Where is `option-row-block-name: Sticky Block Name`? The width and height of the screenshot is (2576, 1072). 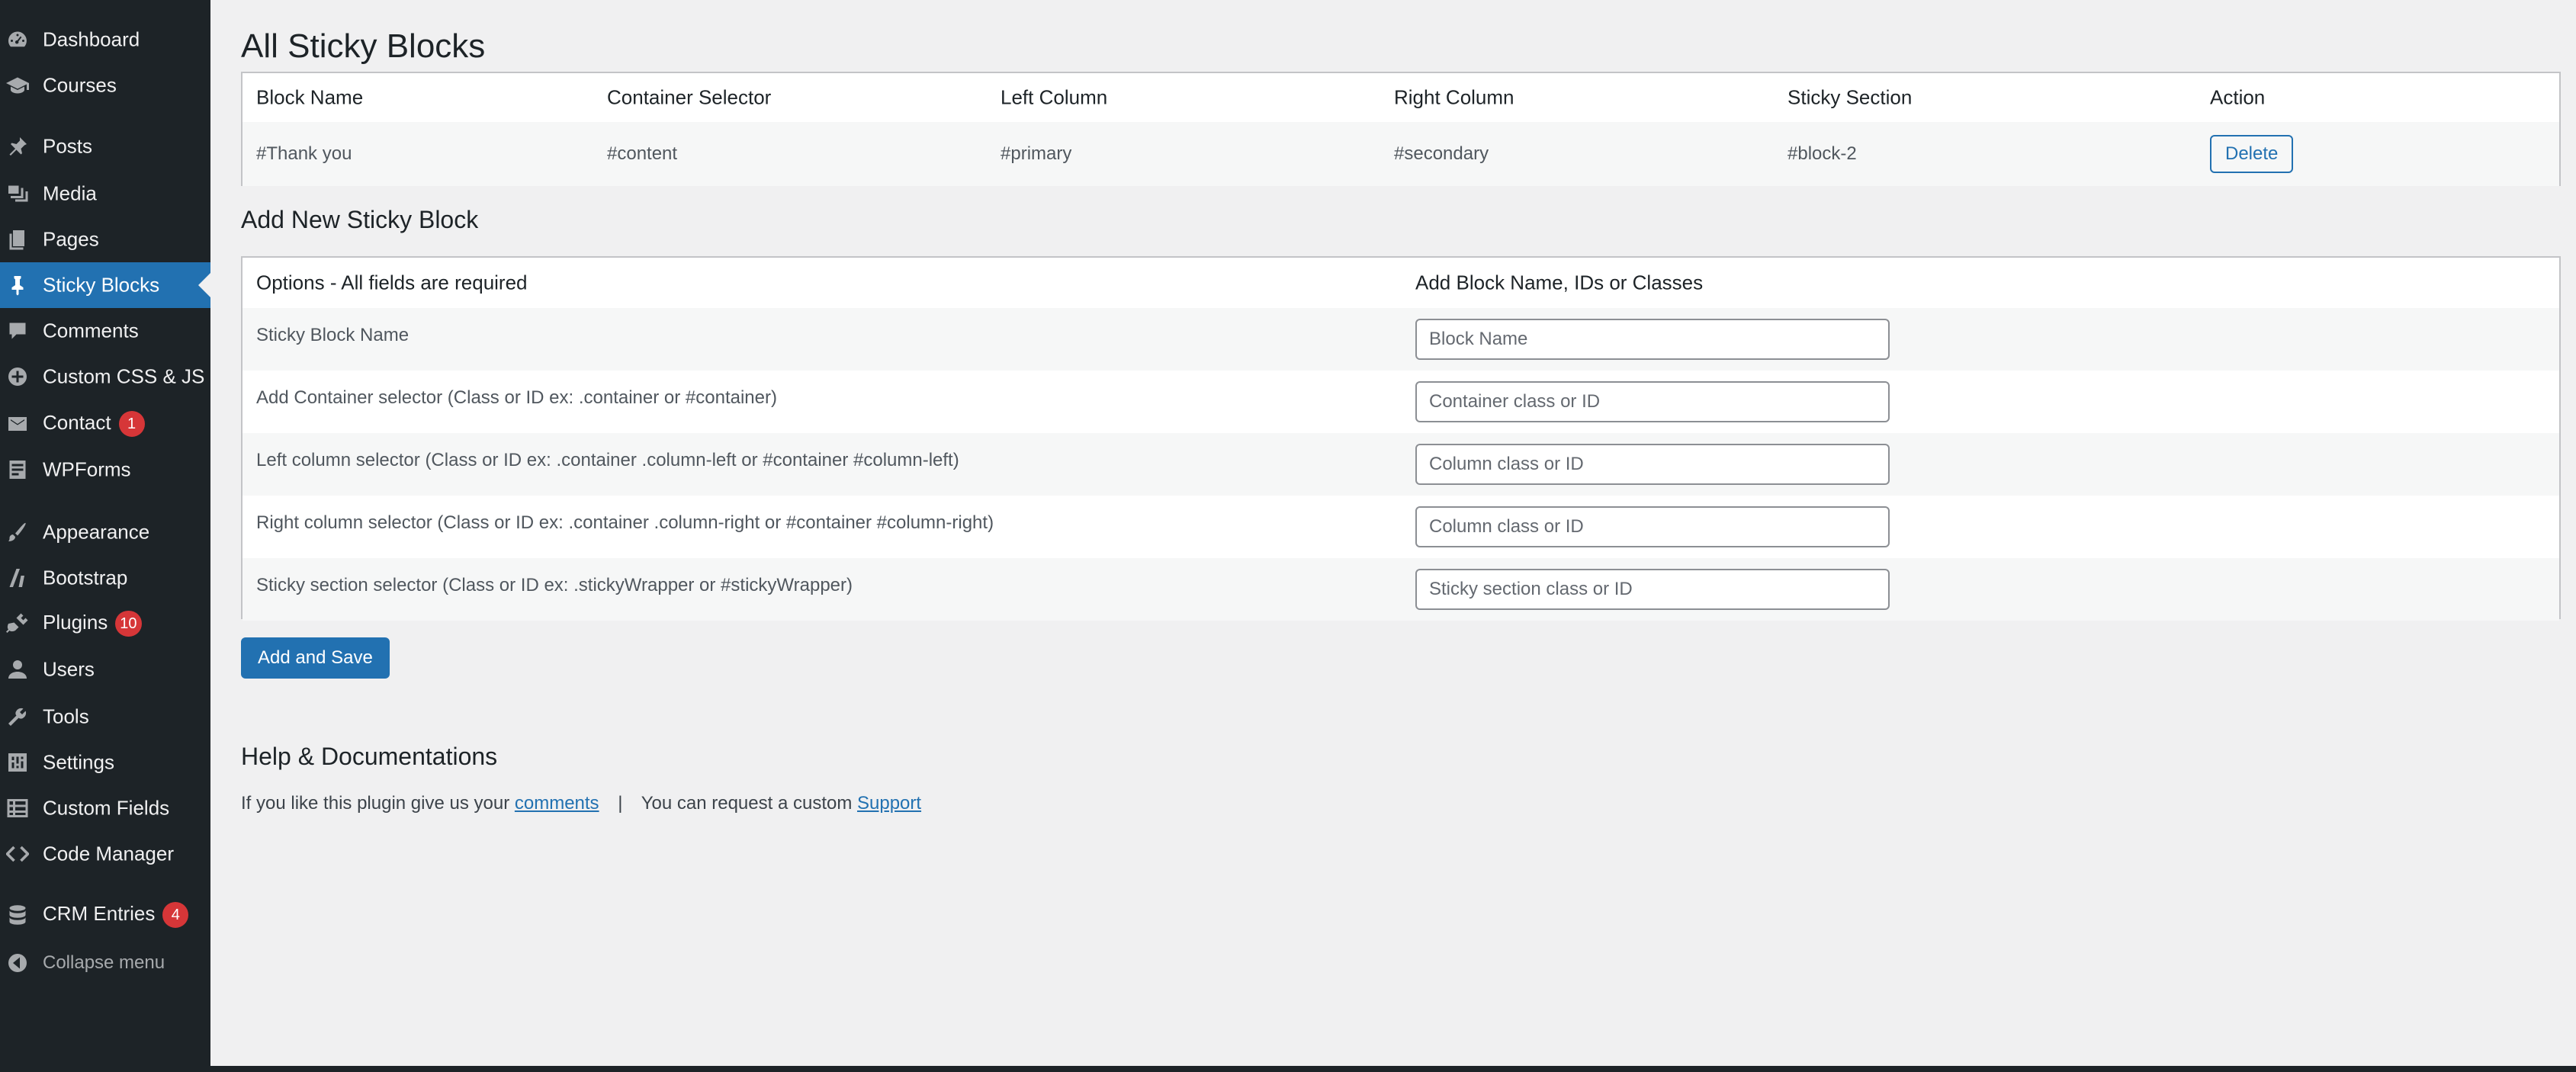 option-row-block-name: Sticky Block Name is located at coordinates (1401, 339).